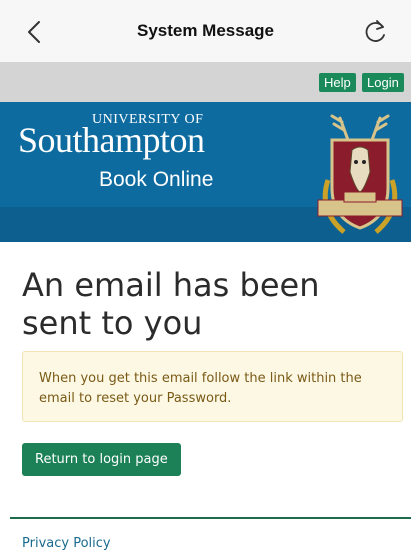 The width and height of the screenshot is (411, 552). What do you see at coordinates (360, 174) in the screenshot?
I see `team-southampton-crest-icon` at bounding box center [360, 174].